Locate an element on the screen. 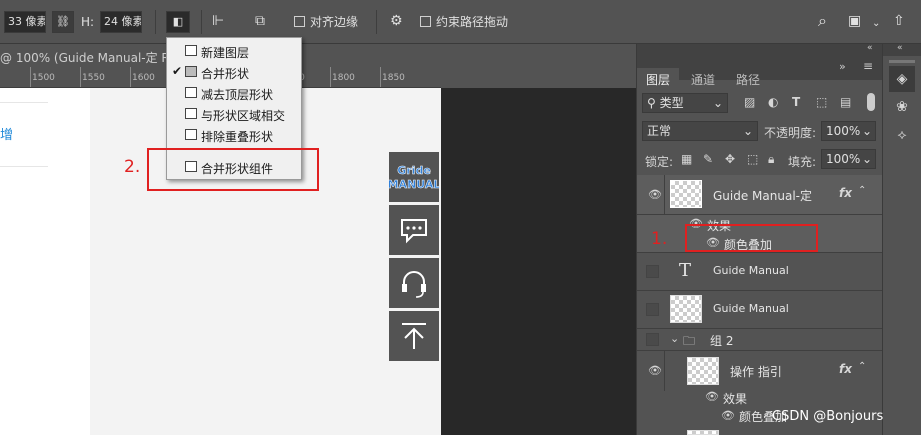 This screenshot has height=435, width=921. width-field: 33 像素 is located at coordinates (25, 22).